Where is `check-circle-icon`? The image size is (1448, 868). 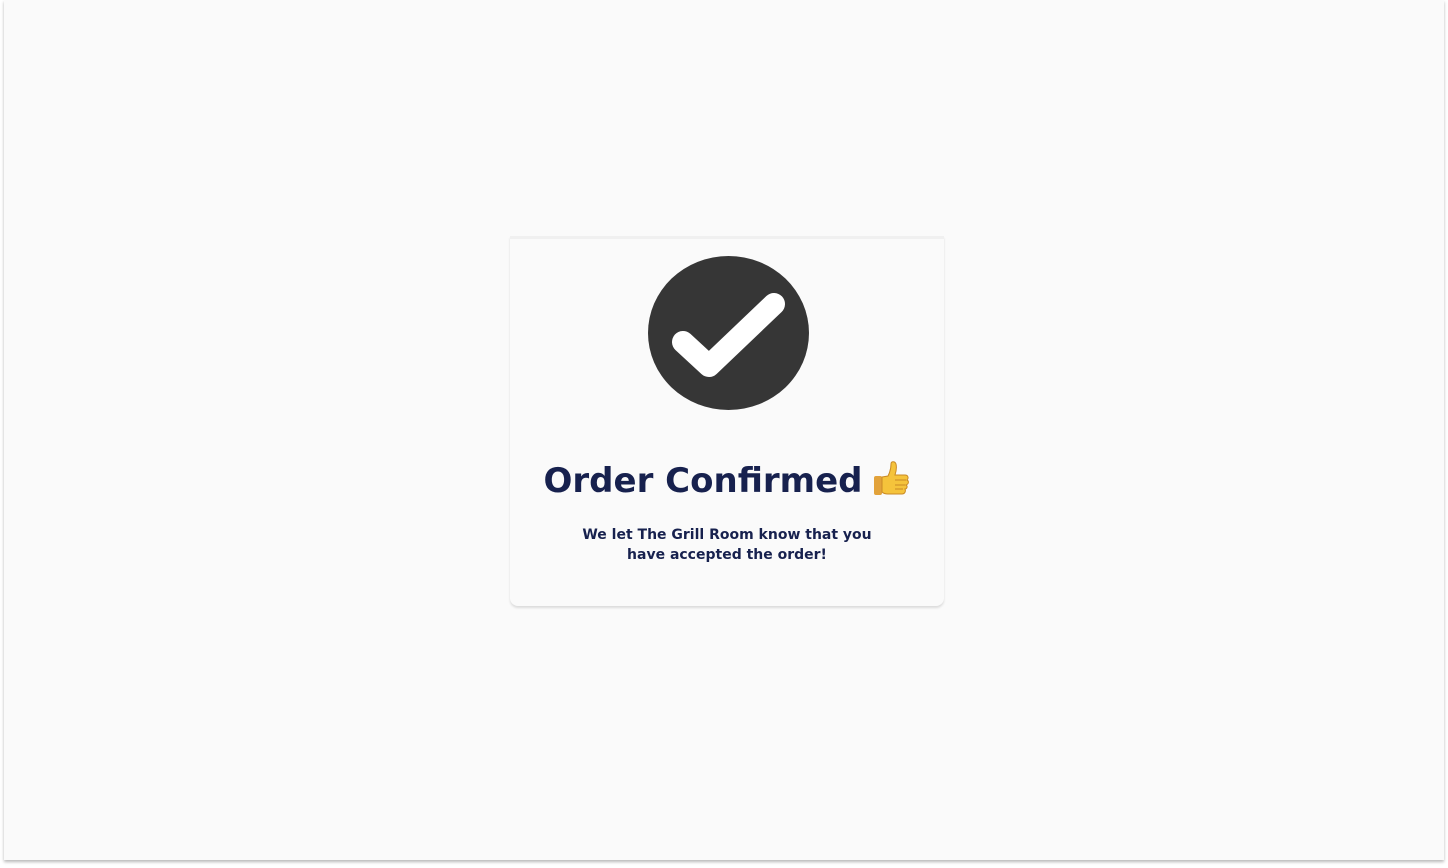 check-circle-icon is located at coordinates (728, 333).